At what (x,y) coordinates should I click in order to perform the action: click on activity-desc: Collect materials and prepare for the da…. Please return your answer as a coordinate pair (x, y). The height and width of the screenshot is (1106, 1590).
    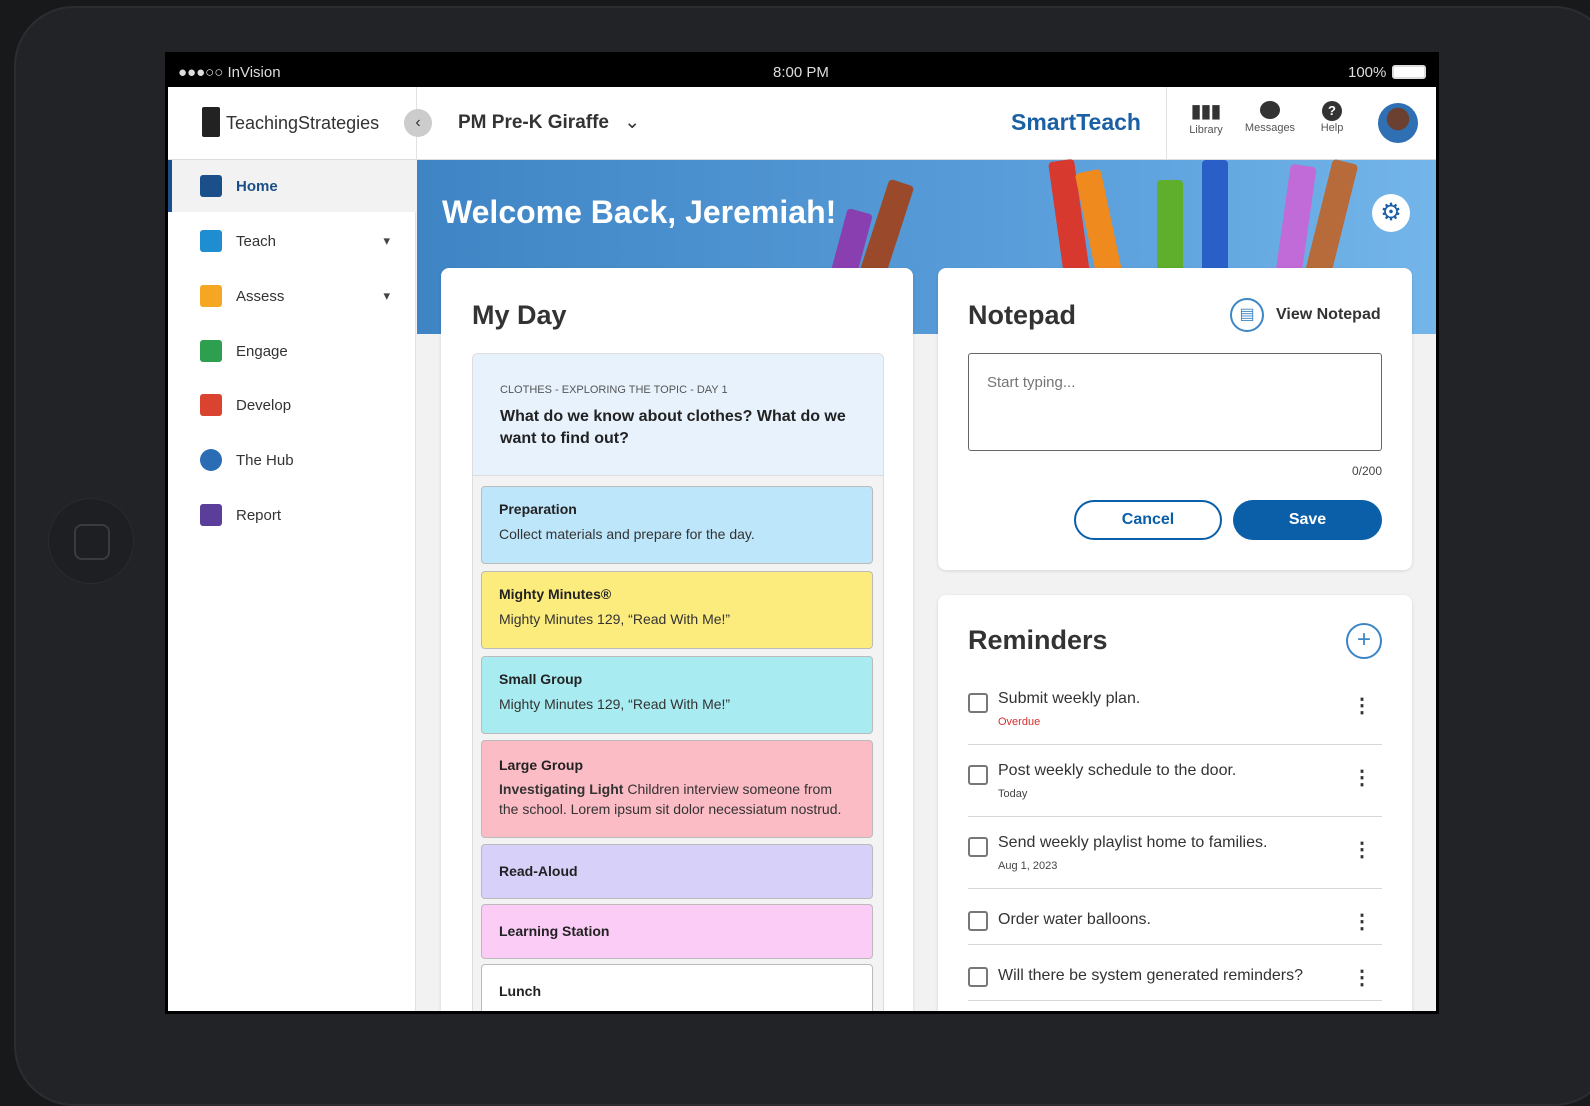
    Looking at the image, I should click on (627, 534).